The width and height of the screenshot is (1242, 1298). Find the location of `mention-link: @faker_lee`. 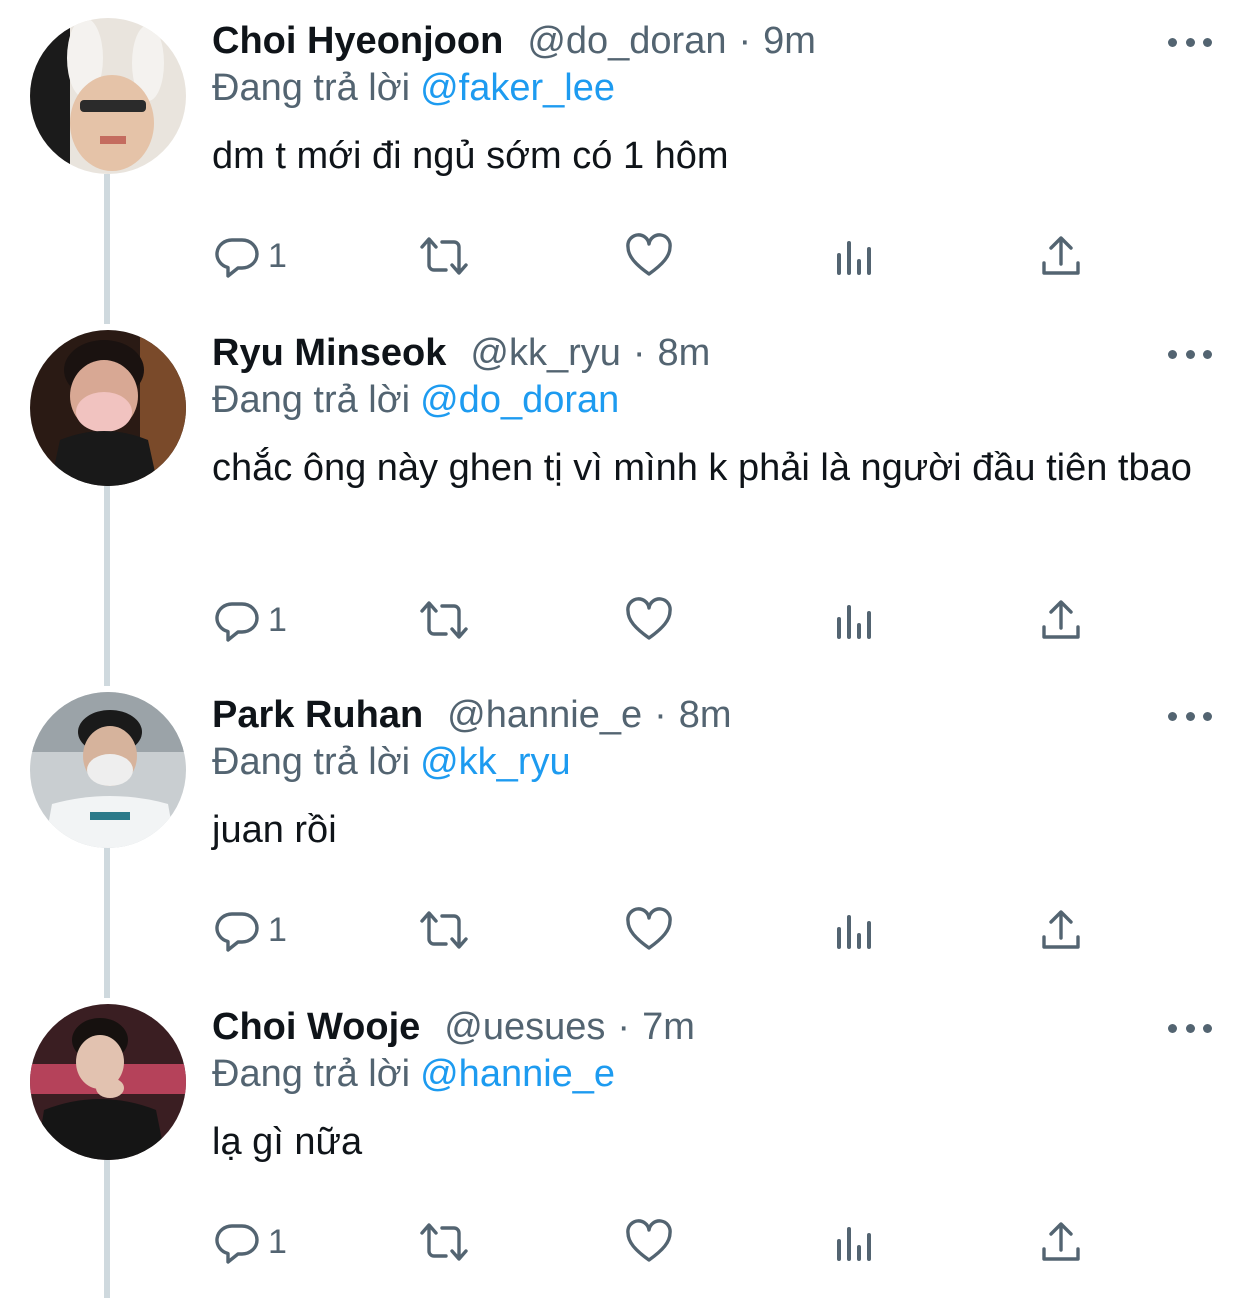

mention-link: @faker_lee is located at coordinates (517, 88).